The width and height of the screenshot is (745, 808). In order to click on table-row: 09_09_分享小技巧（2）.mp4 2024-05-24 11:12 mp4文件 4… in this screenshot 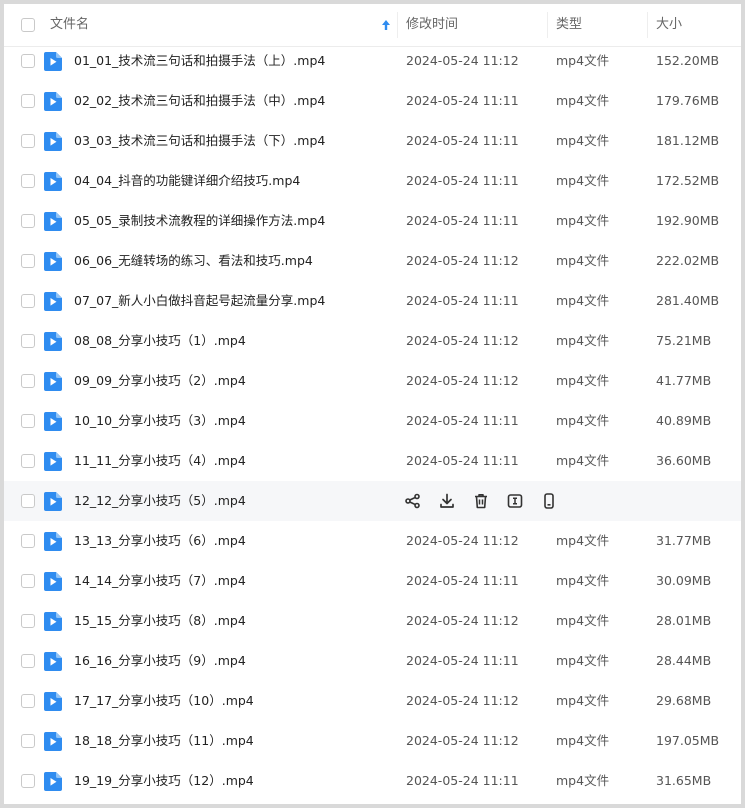, I will do `click(372, 381)`.